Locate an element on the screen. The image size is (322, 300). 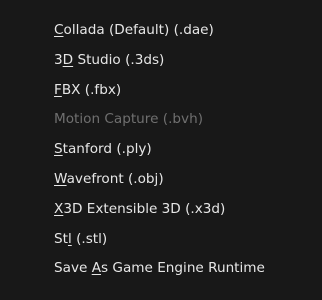
menu-item-stl: Stl (.stl) is located at coordinates (161, 240).